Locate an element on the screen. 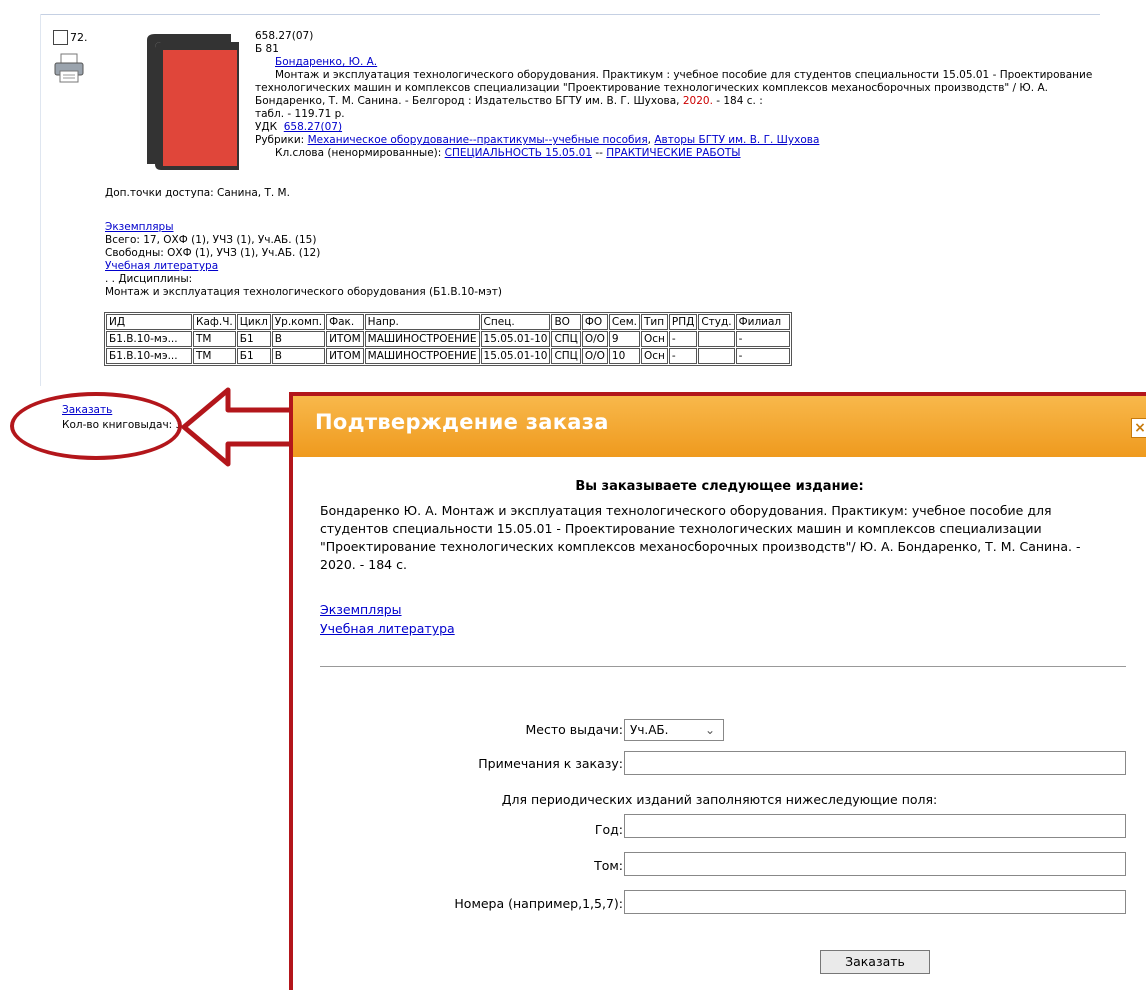  volume-label: Том: is located at coordinates (608, 865).